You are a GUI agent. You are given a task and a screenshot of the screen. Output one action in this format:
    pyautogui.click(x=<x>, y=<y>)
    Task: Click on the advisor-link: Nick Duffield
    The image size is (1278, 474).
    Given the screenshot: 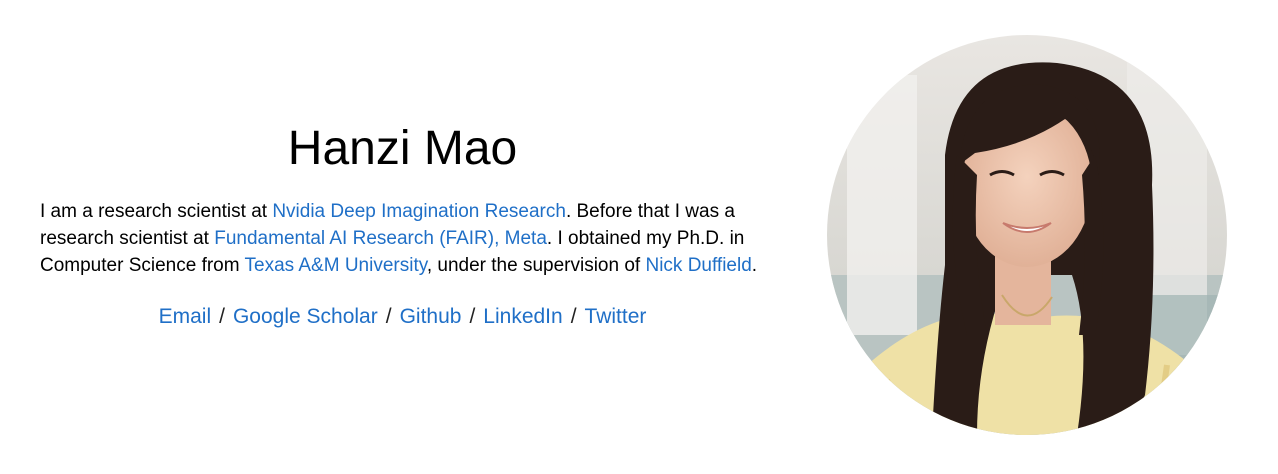 What is the action you would take?
    pyautogui.click(x=698, y=265)
    